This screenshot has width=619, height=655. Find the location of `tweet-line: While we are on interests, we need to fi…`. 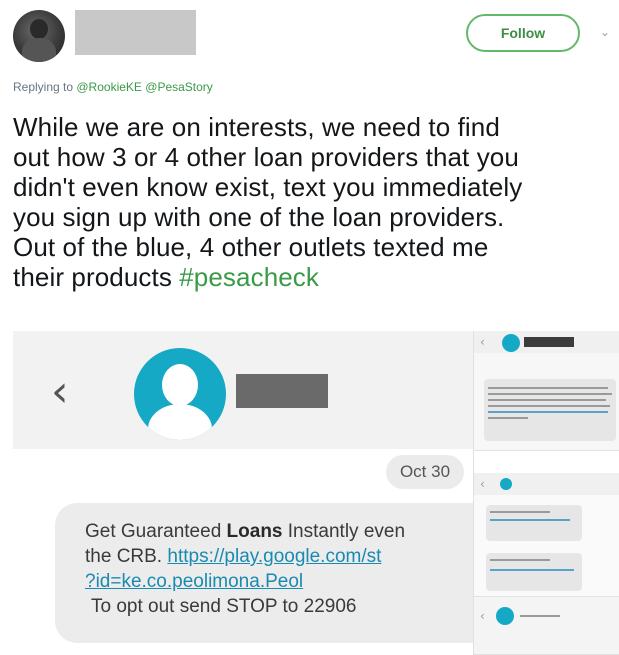

tweet-line: While we are on interests, we need to fi… is located at coordinates (256, 127).